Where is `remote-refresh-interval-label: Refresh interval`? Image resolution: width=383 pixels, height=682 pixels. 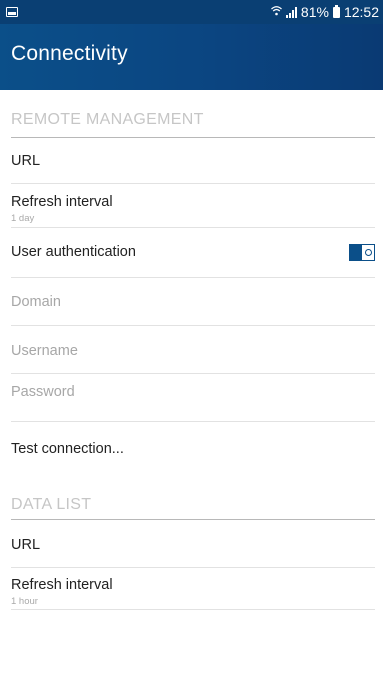
remote-refresh-interval-label: Refresh interval is located at coordinates (62, 202).